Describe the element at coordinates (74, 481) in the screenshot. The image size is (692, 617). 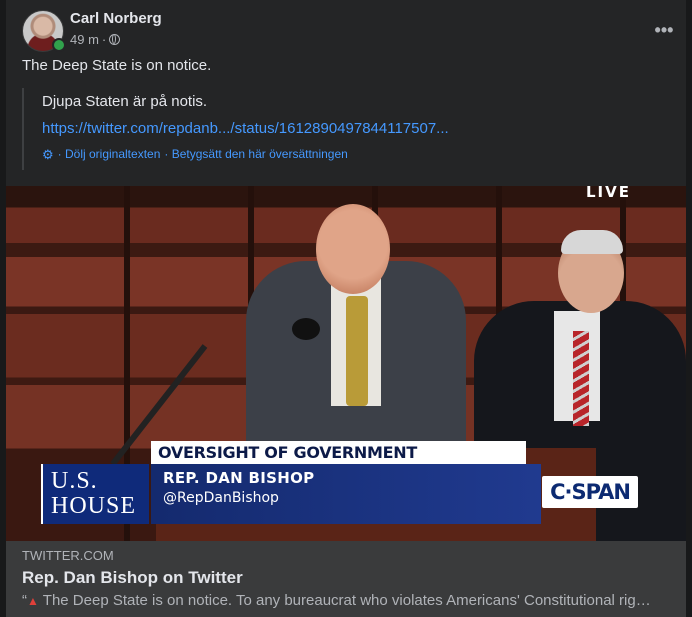
I see `house-logo-line1: U.S.` at that location.